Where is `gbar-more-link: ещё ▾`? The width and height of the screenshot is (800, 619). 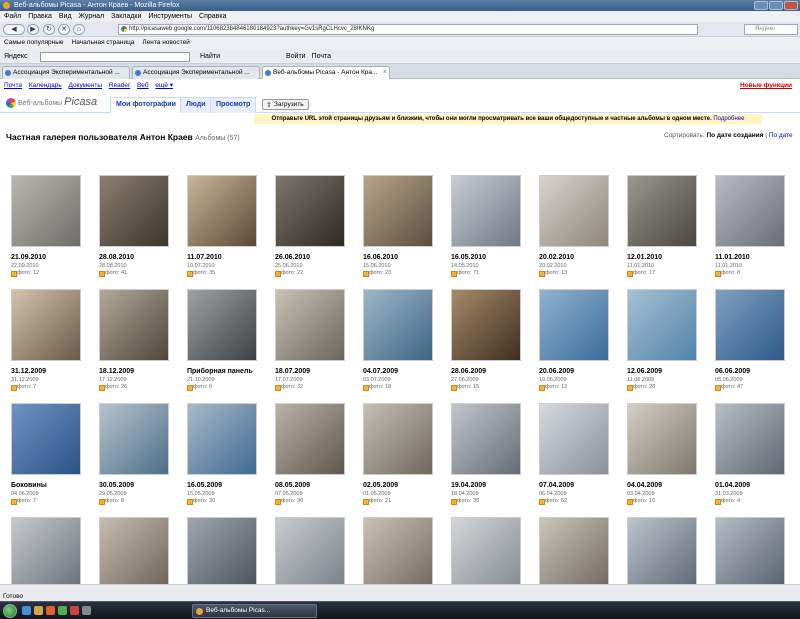
gbar-more-link: ещё ▾ is located at coordinates (164, 85).